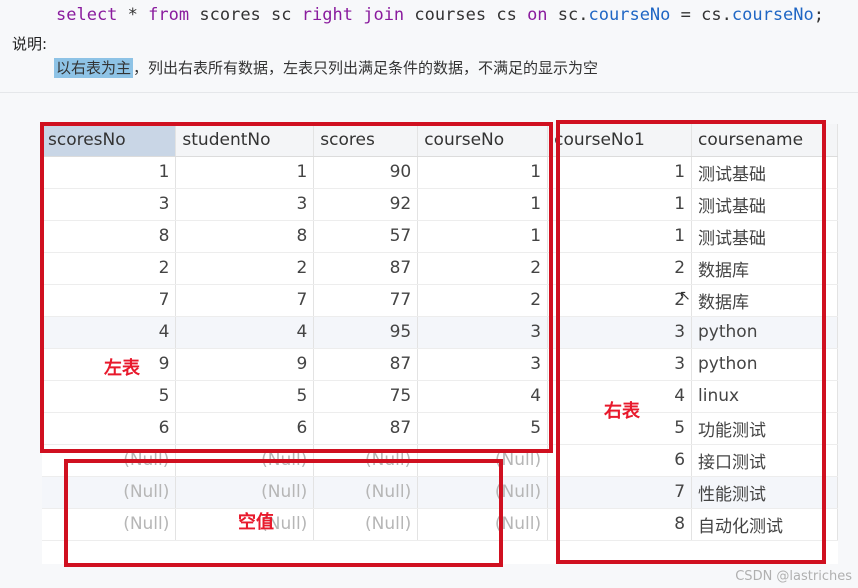 Image resolution: width=858 pixels, height=588 pixels. I want to click on table-scores: scores, so click(230, 15).